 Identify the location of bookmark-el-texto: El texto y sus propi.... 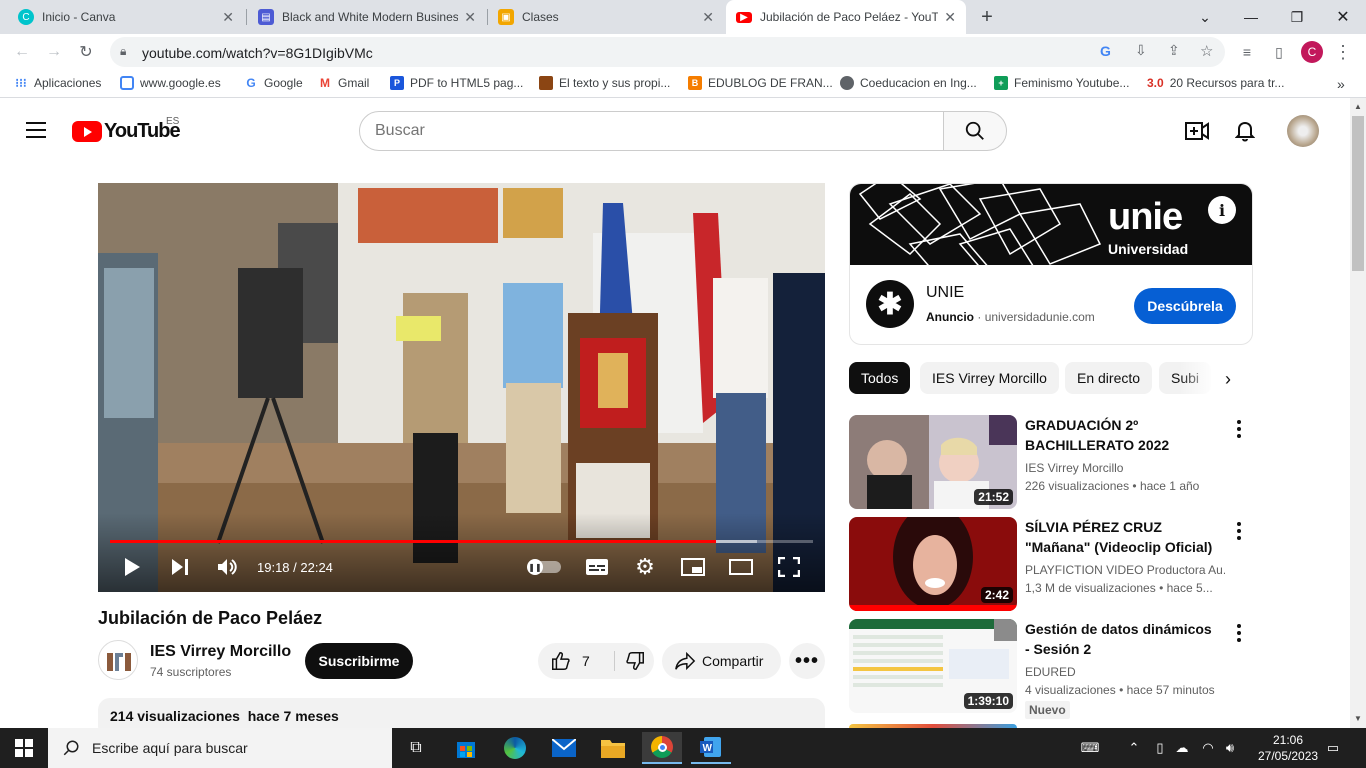
(604, 83).